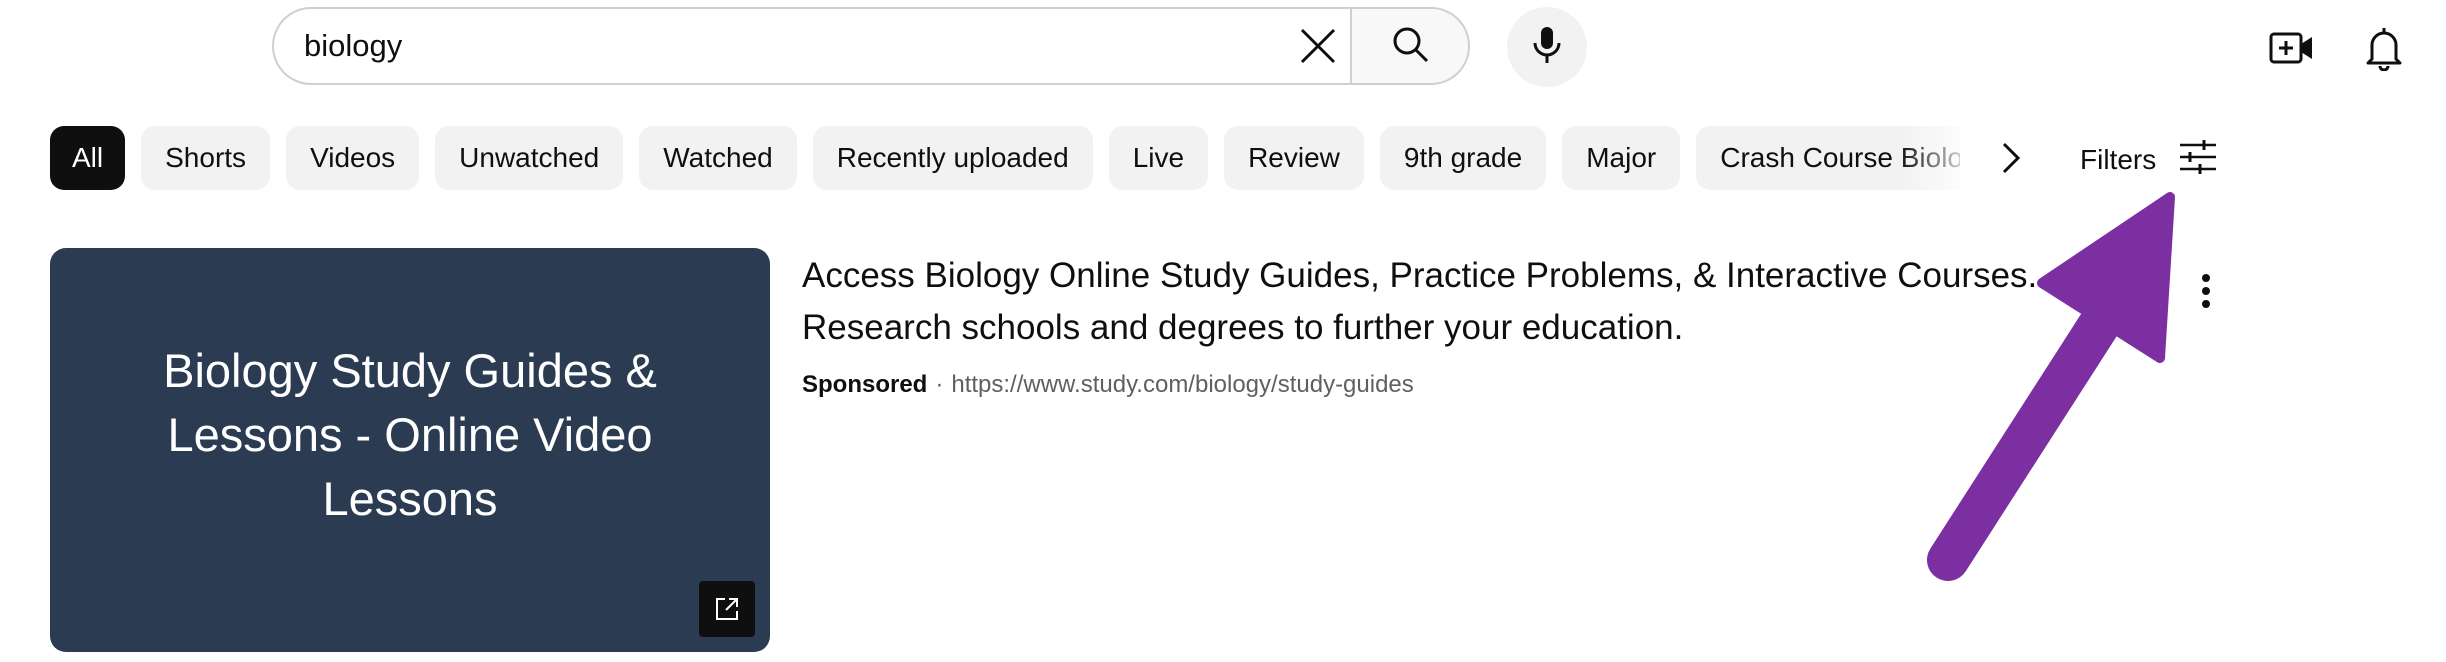 Image resolution: width=2446 pixels, height=662 pixels. Describe the element at coordinates (353, 158) in the screenshot. I see `chip-videos: Videos` at that location.